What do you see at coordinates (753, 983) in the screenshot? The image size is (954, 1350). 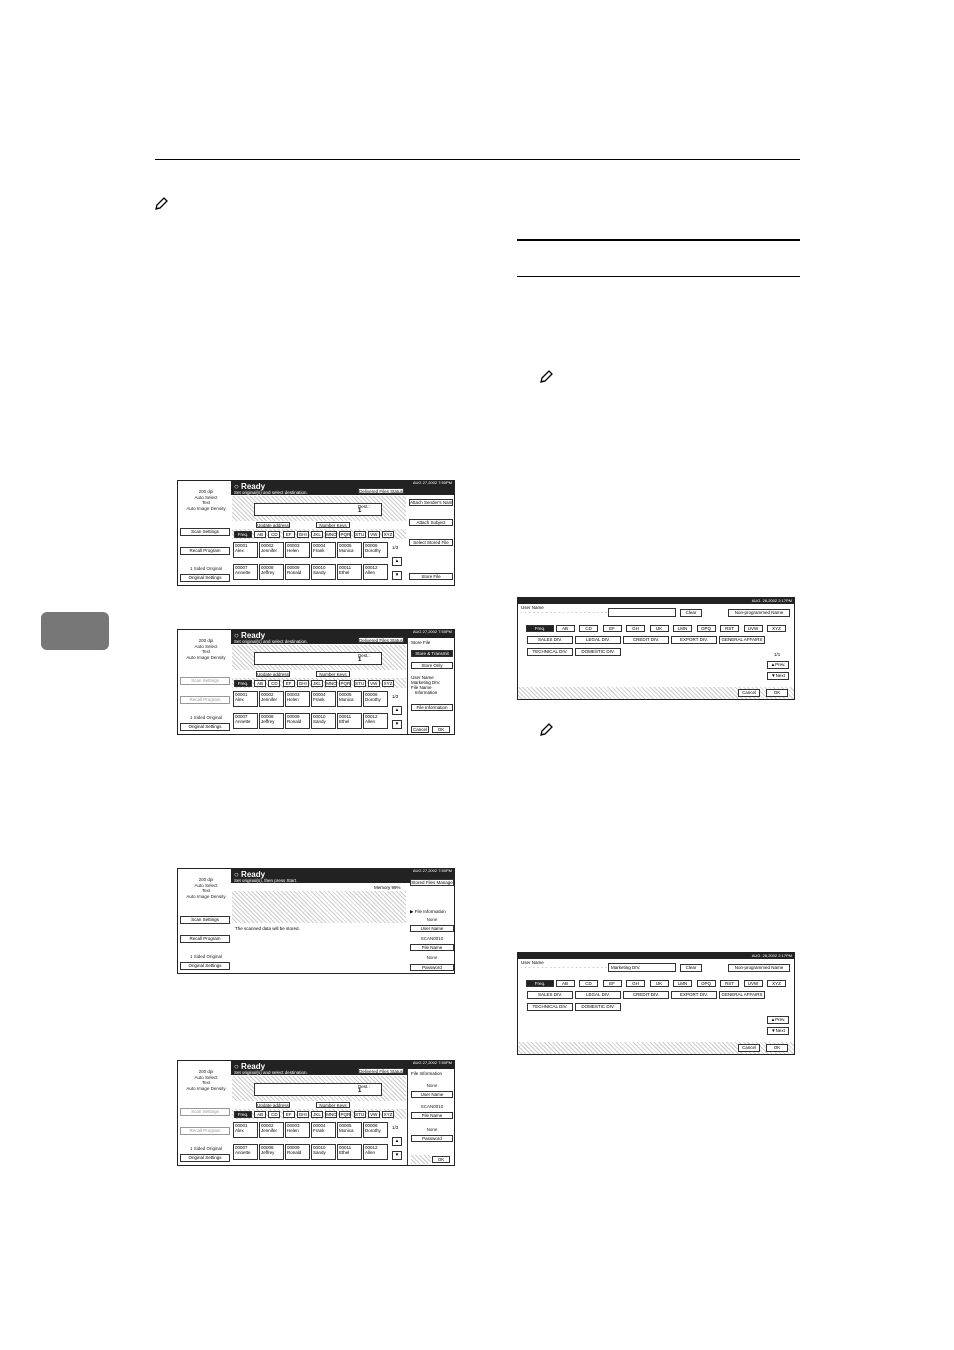 I see `tab-uvw: UVW` at bounding box center [753, 983].